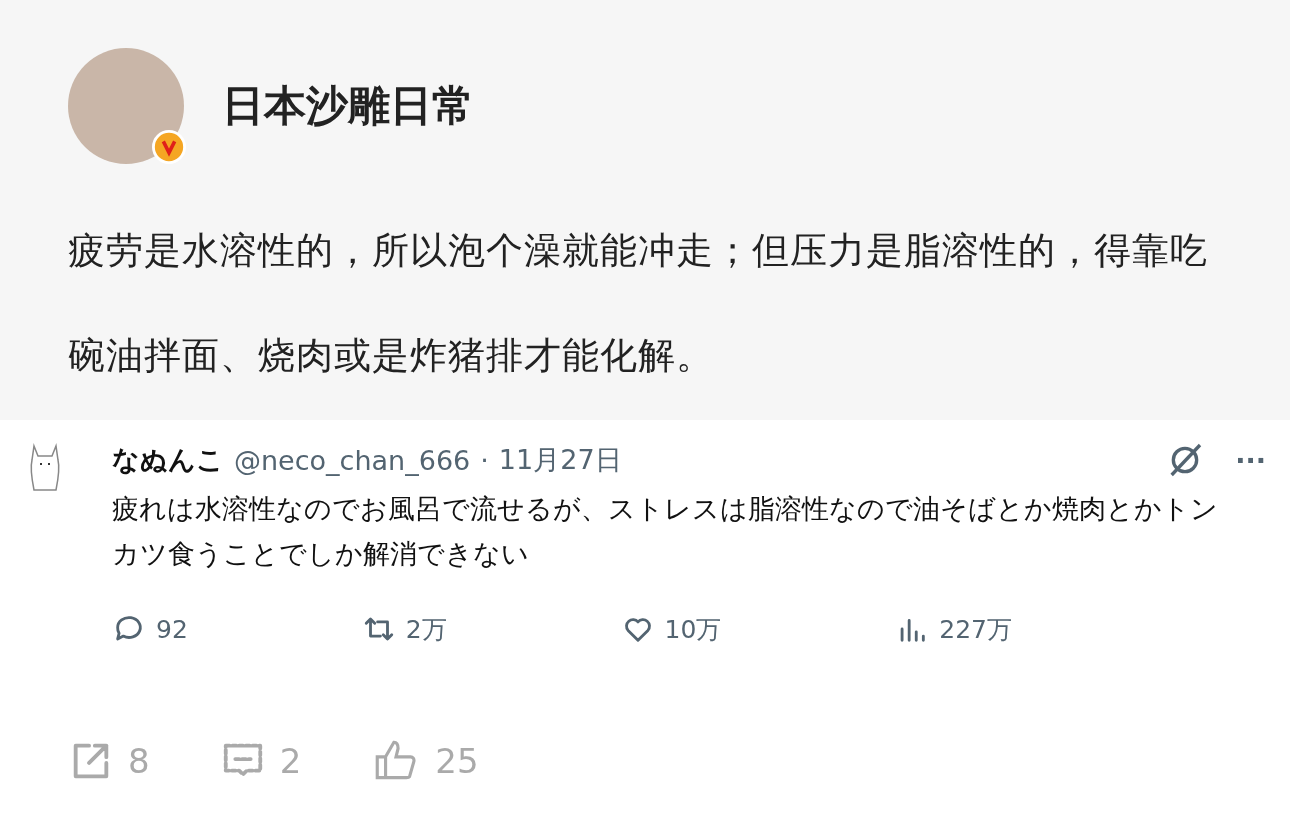 The height and width of the screenshot is (837, 1290). Describe the element at coordinates (693, 629) in the screenshot. I see `action-count: 10万` at that location.